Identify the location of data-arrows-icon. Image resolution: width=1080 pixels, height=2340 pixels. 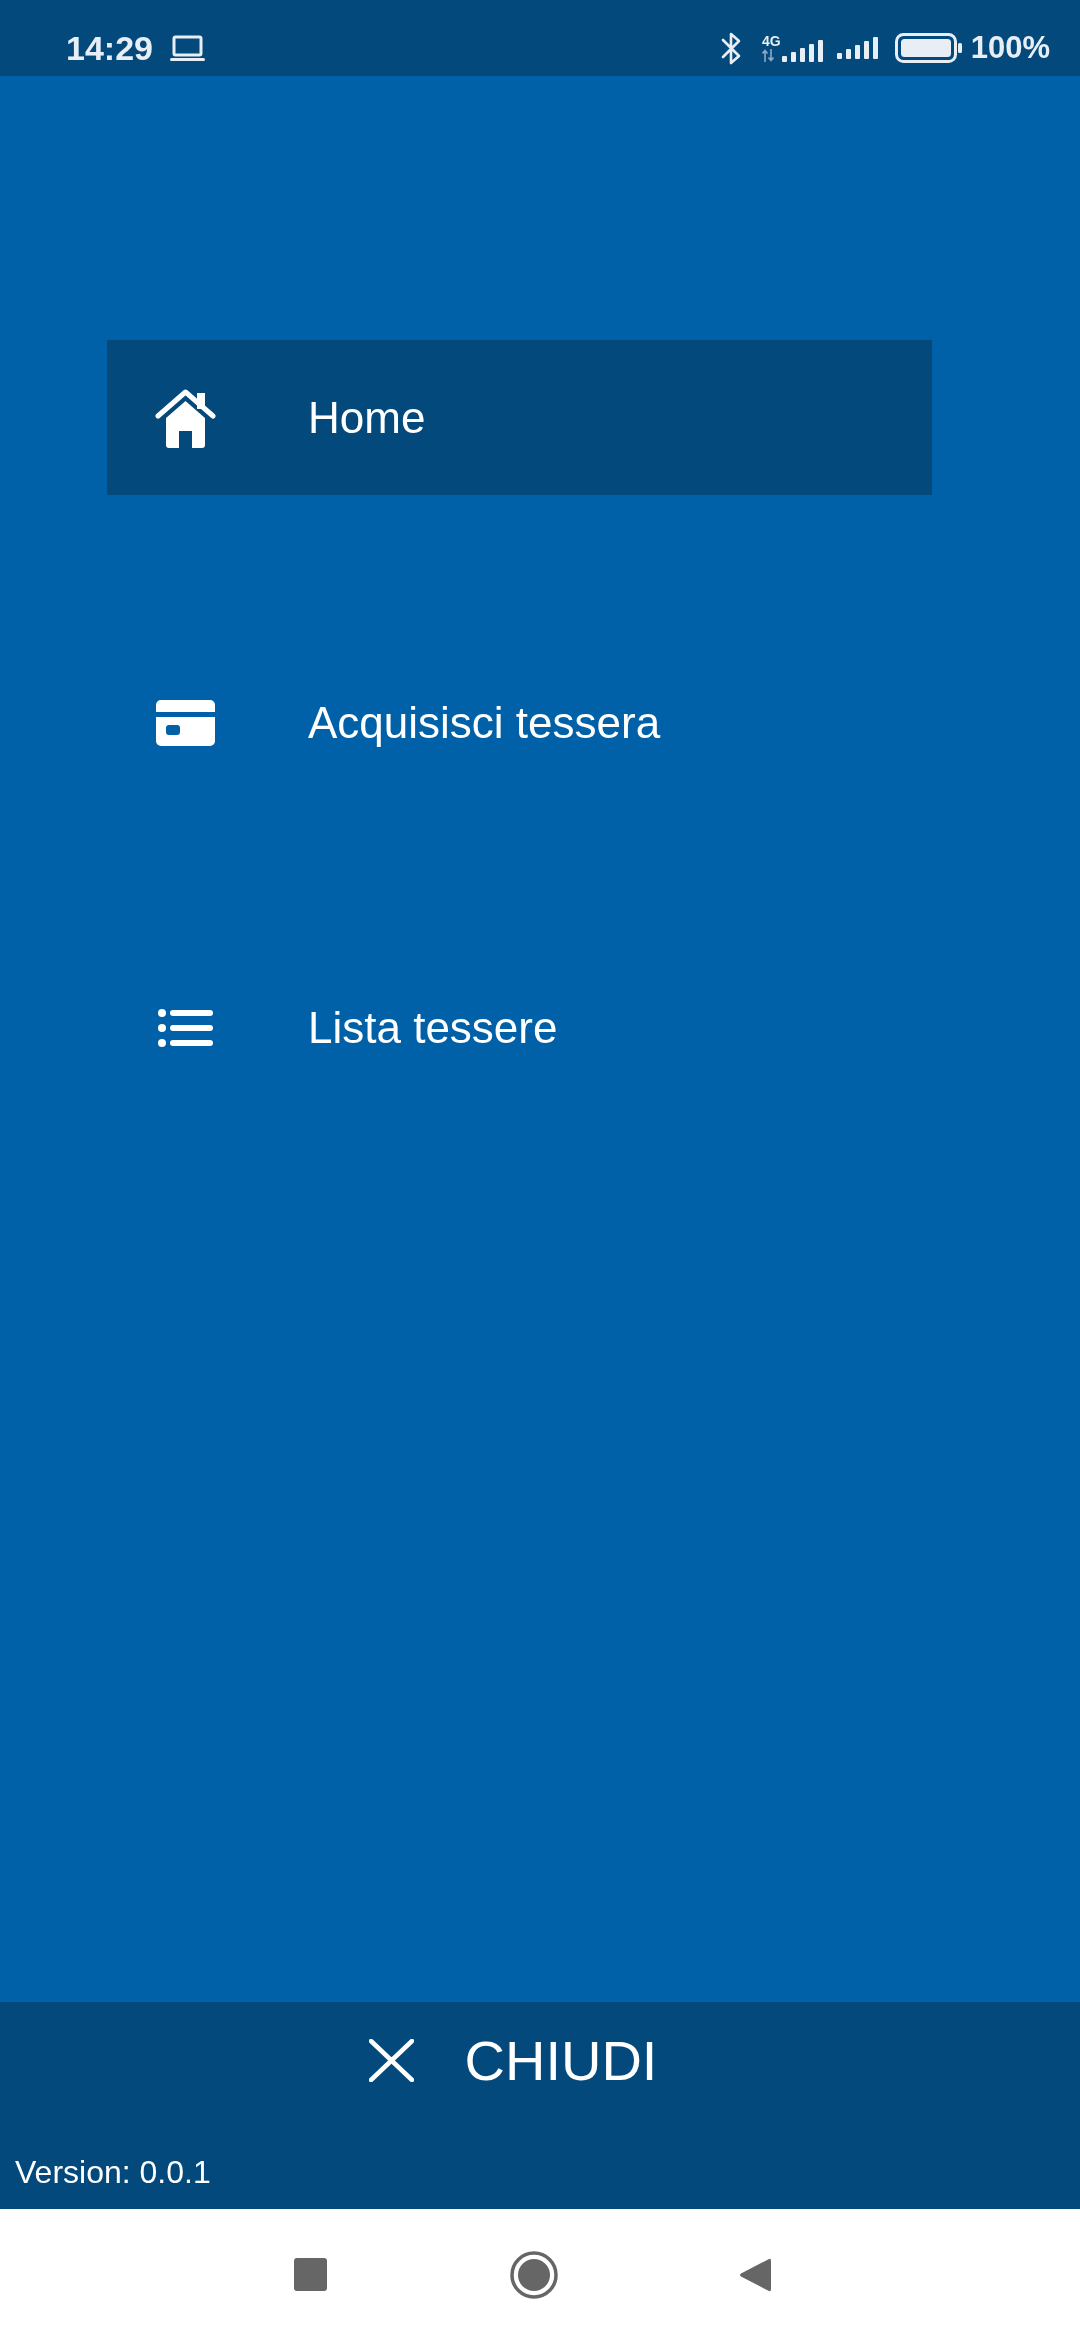
(768, 55).